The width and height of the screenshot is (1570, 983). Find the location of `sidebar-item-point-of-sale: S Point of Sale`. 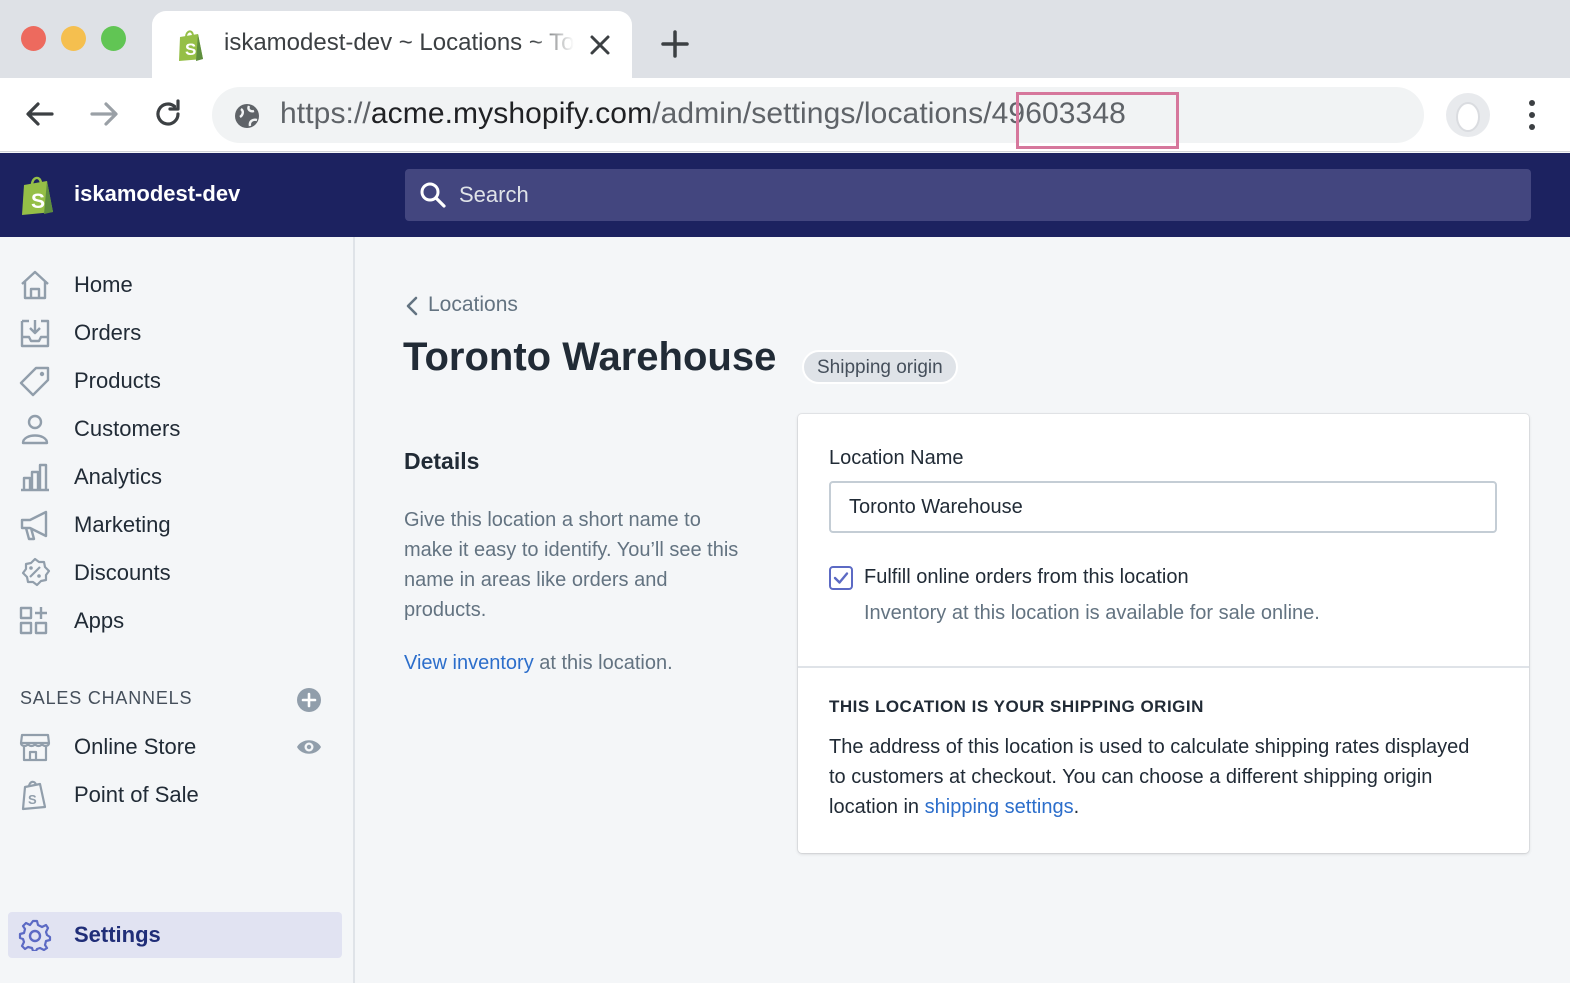

sidebar-item-point-of-sale: S Point of Sale is located at coordinates (175, 795).